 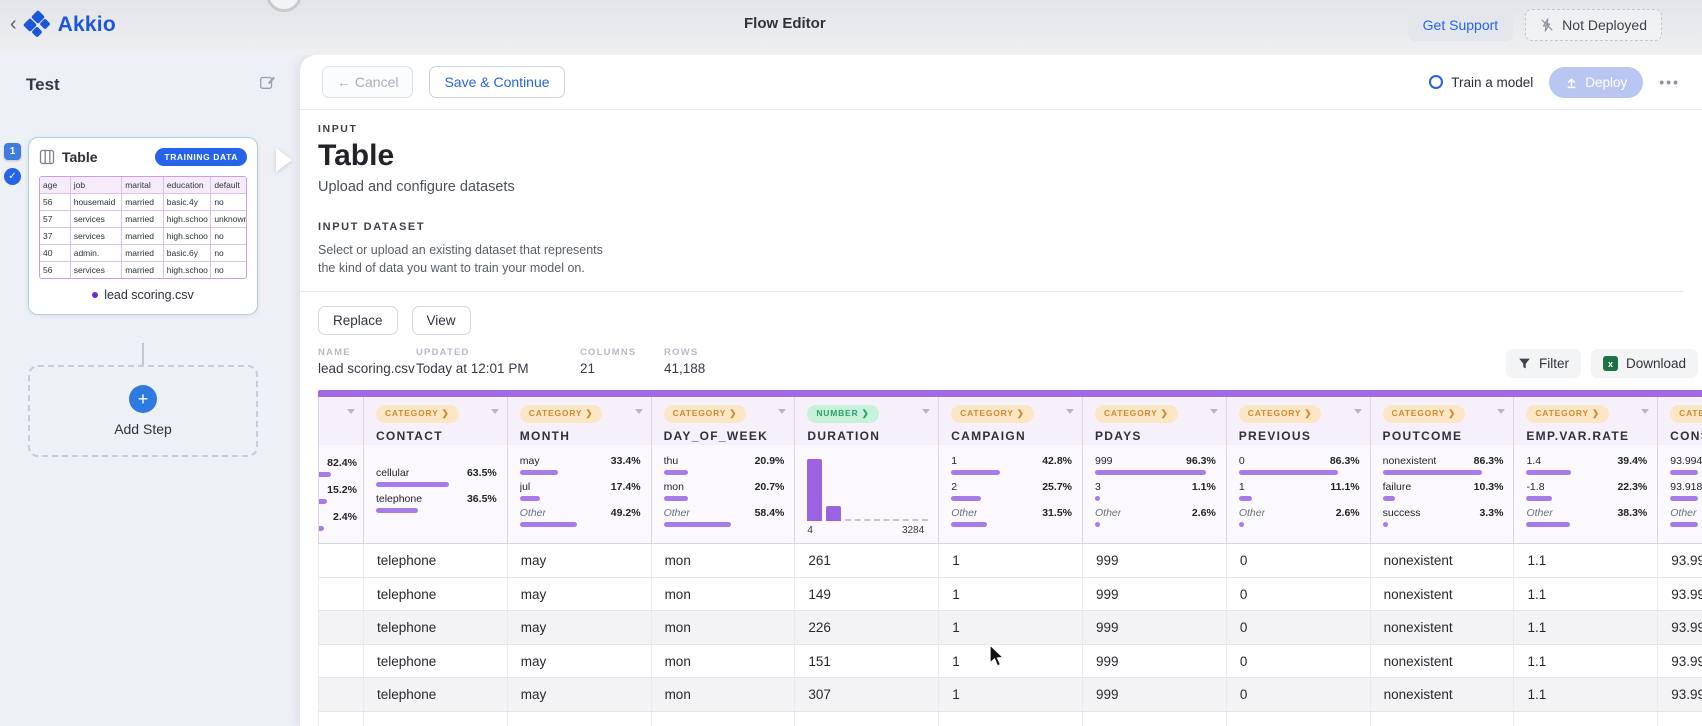 I want to click on column-header-month: CATEGORY ❯ MONTH, so click(x=579, y=421).